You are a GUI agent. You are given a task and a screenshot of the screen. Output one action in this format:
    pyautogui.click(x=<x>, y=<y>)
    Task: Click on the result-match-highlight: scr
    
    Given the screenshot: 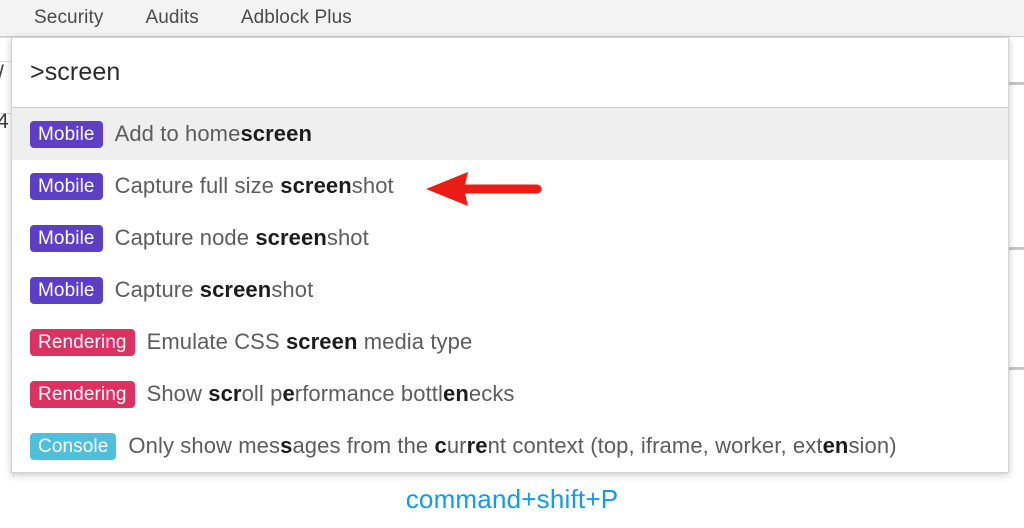 What is the action you would take?
    pyautogui.click(x=225, y=393)
    